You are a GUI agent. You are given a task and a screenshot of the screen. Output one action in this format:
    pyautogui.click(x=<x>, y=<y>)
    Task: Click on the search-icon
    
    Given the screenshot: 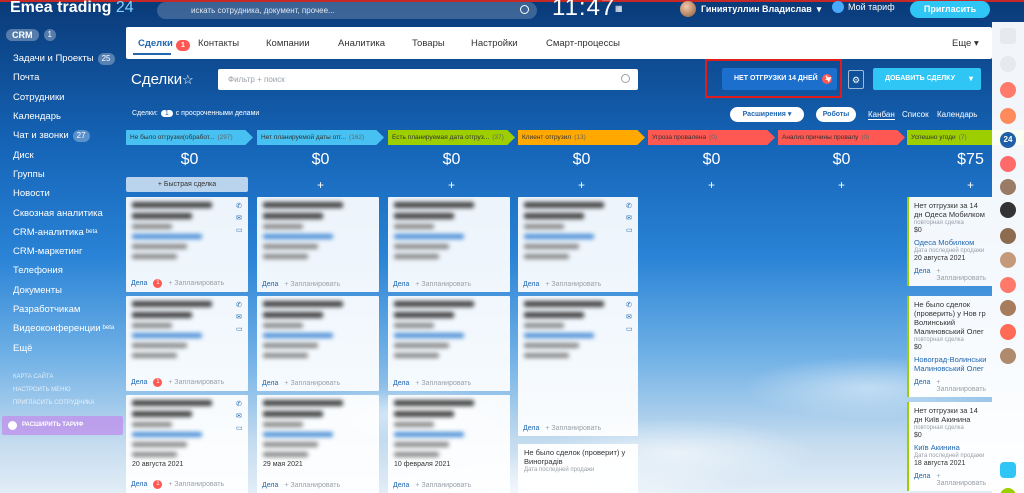 What is the action you would take?
    pyautogui.click(x=1008, y=64)
    